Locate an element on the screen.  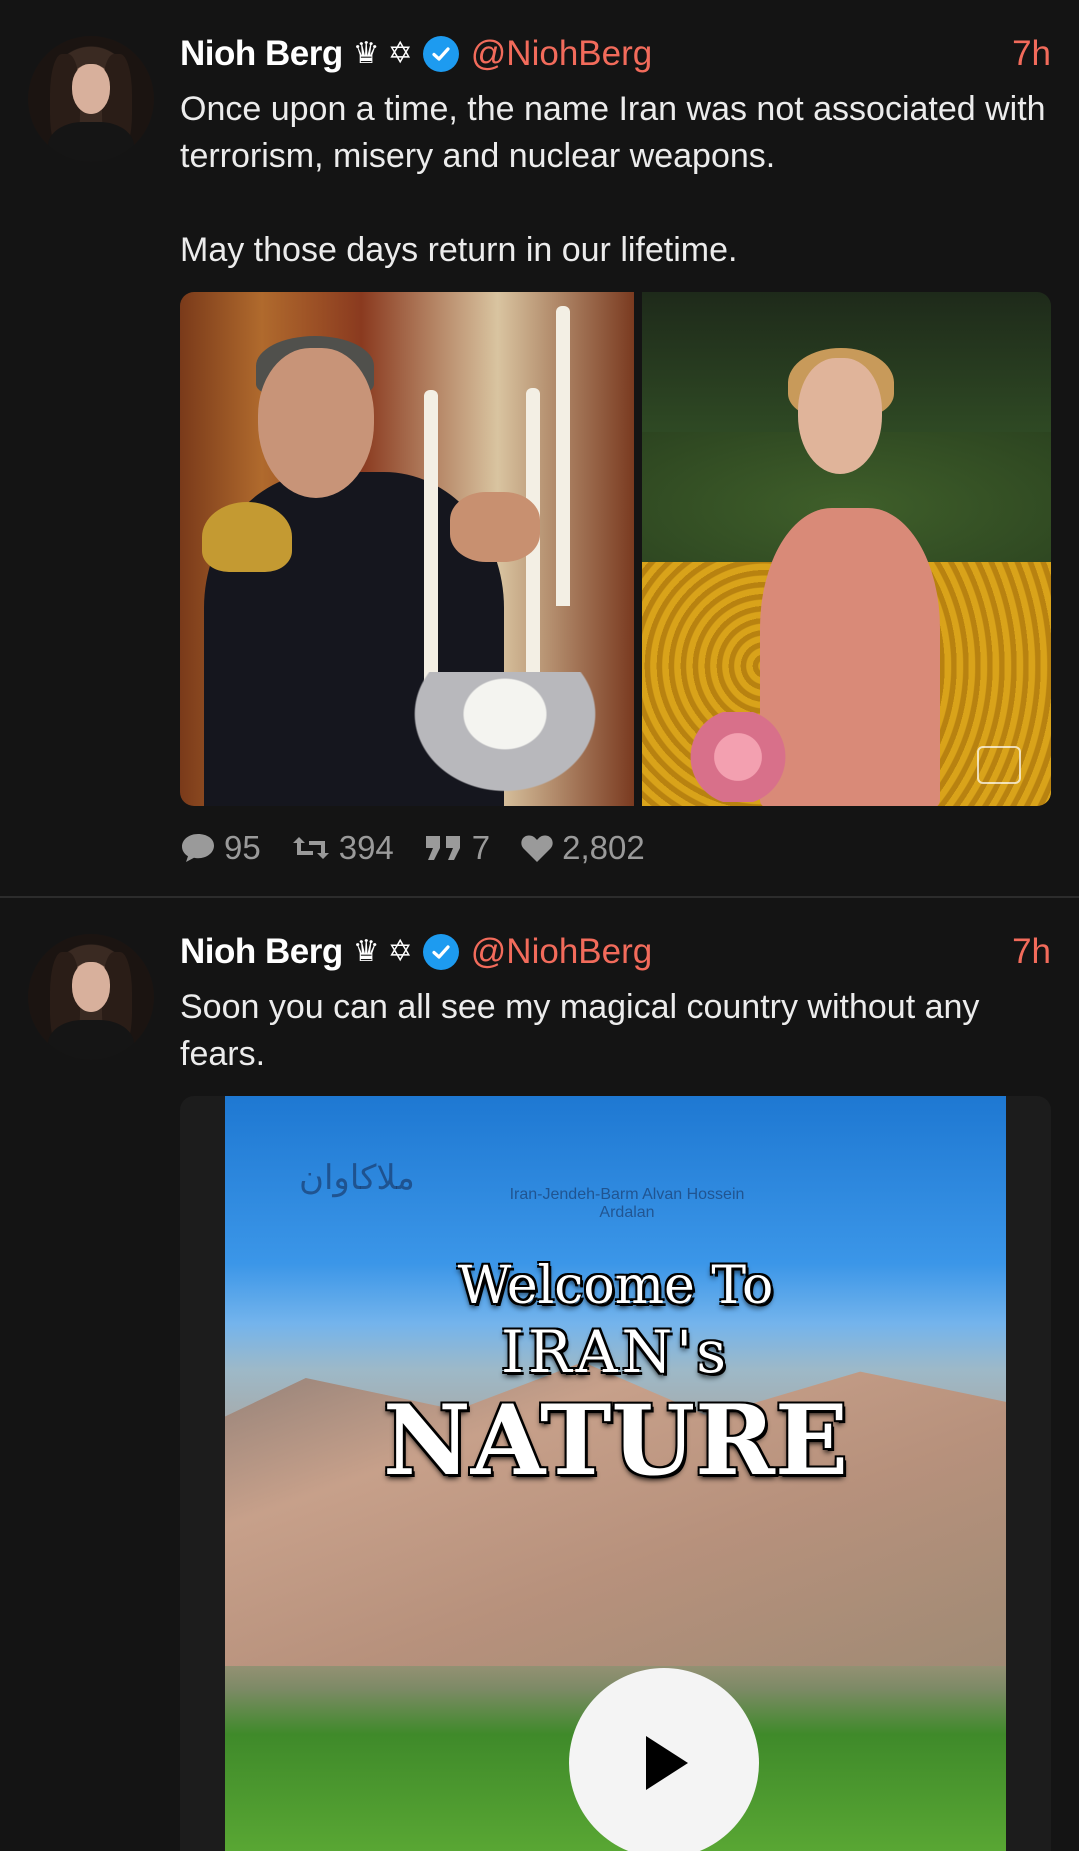
video-title-line-3: NATURE is located at coordinates (615, 1440).